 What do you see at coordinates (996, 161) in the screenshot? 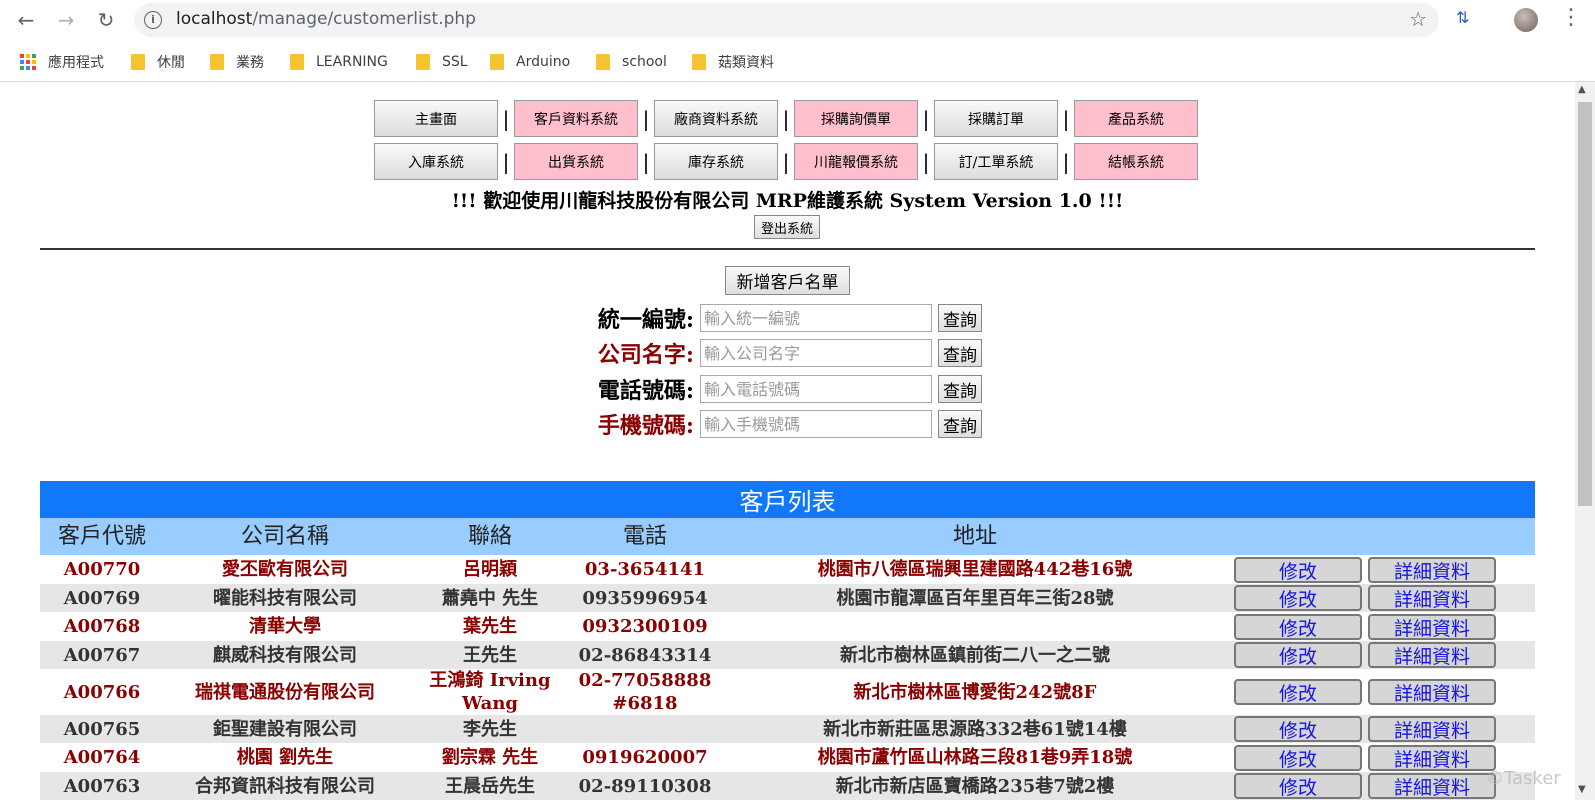
I see `menu-button: 訂/工單系統` at bounding box center [996, 161].